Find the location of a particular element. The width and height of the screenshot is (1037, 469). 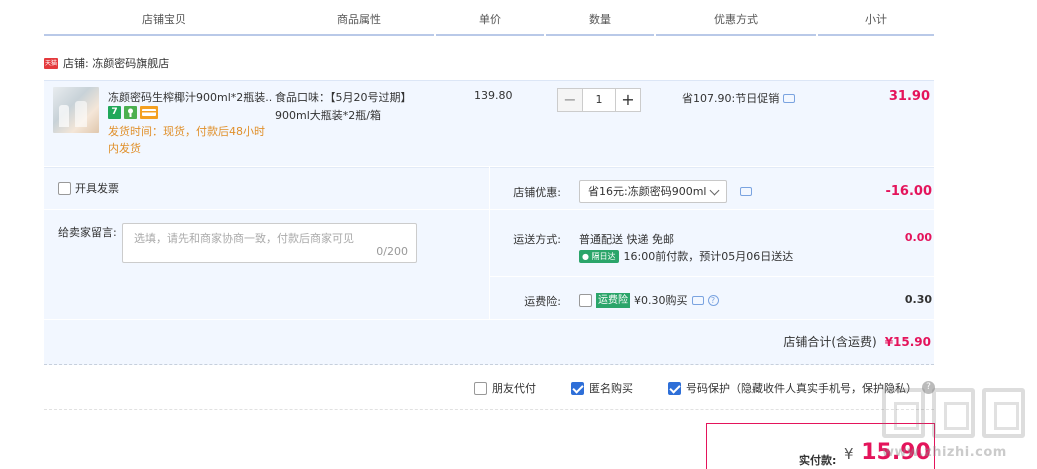

insurance-label: 运费险: is located at coordinates (542, 301).